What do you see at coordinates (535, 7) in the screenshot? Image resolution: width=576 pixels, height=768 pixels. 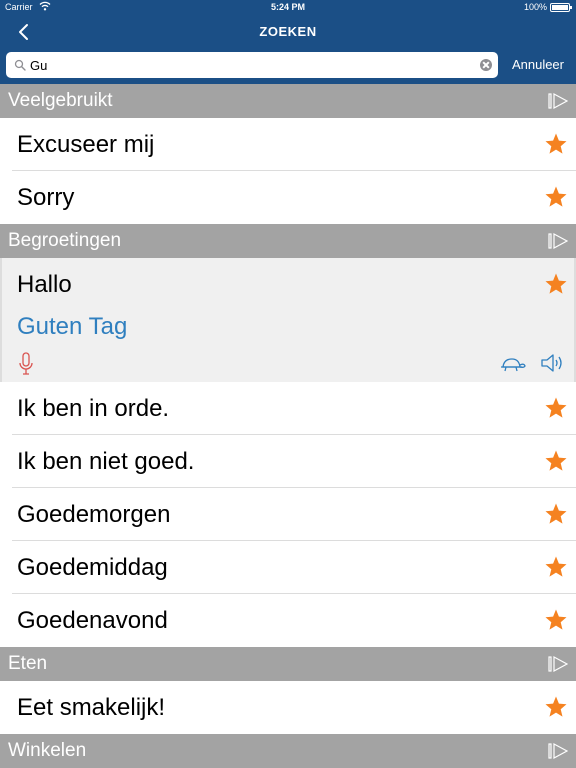 I see `battery-percent: 100%` at bounding box center [535, 7].